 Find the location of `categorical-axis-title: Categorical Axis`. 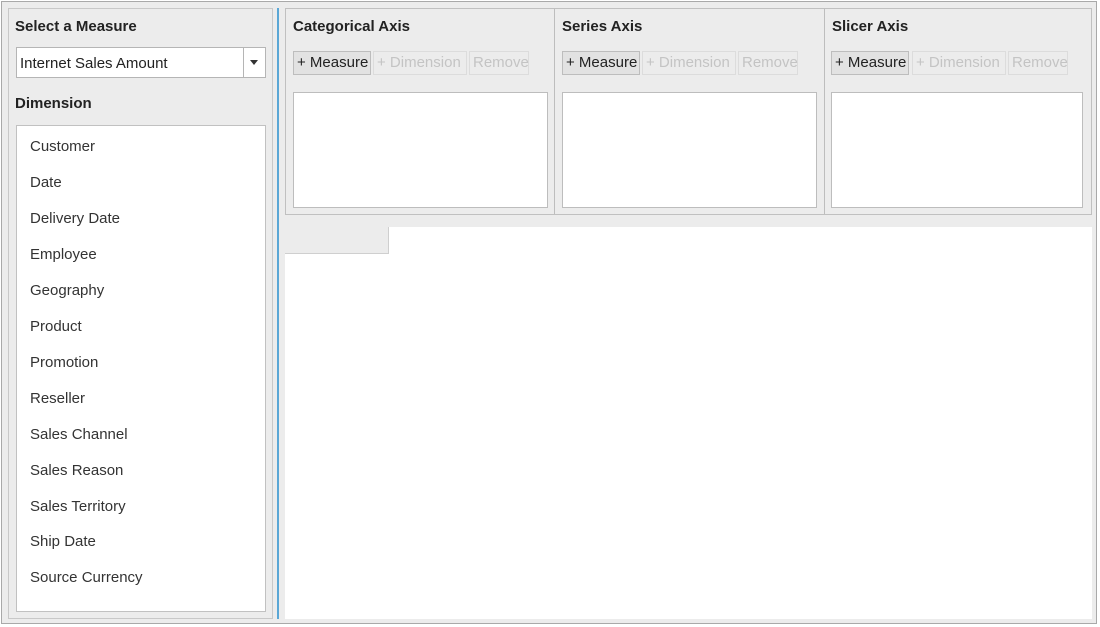

categorical-axis-title: Categorical Axis is located at coordinates (351, 26).